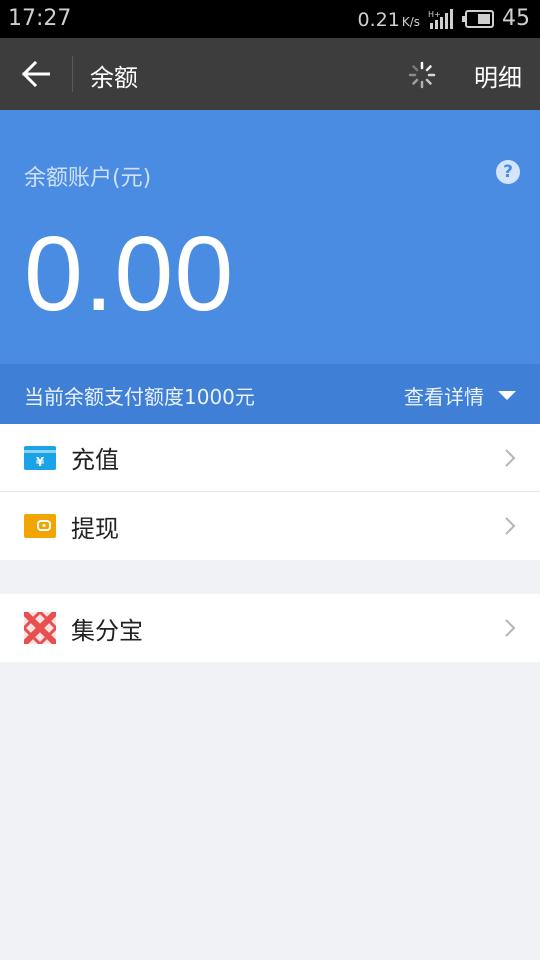 This screenshot has width=540, height=960. Describe the element at coordinates (422, 75) in the screenshot. I see `loading-spinner-icon` at that location.